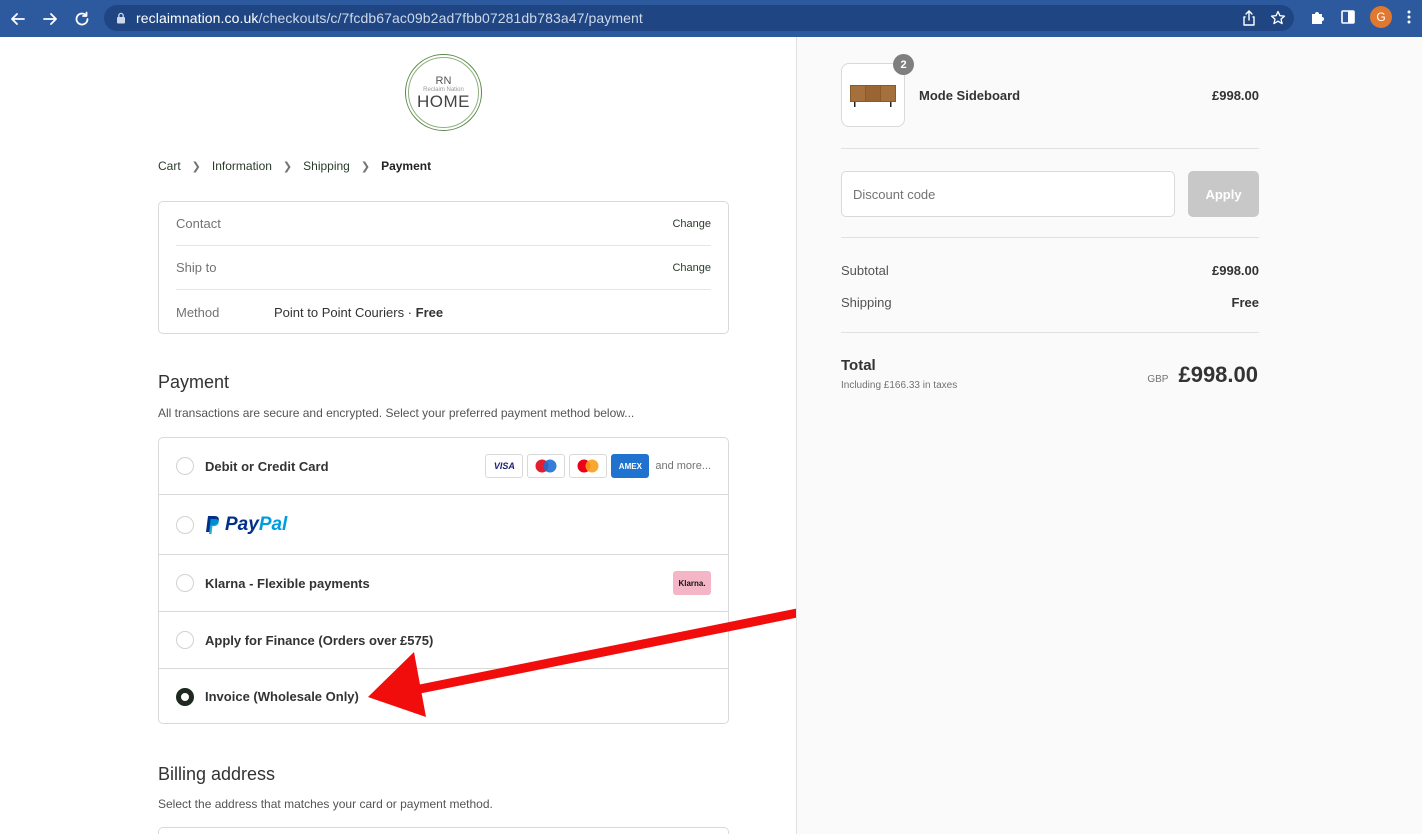 This screenshot has width=1422, height=834. What do you see at coordinates (169, 166) in the screenshot?
I see `breadcrumb-cart: Cart` at bounding box center [169, 166].